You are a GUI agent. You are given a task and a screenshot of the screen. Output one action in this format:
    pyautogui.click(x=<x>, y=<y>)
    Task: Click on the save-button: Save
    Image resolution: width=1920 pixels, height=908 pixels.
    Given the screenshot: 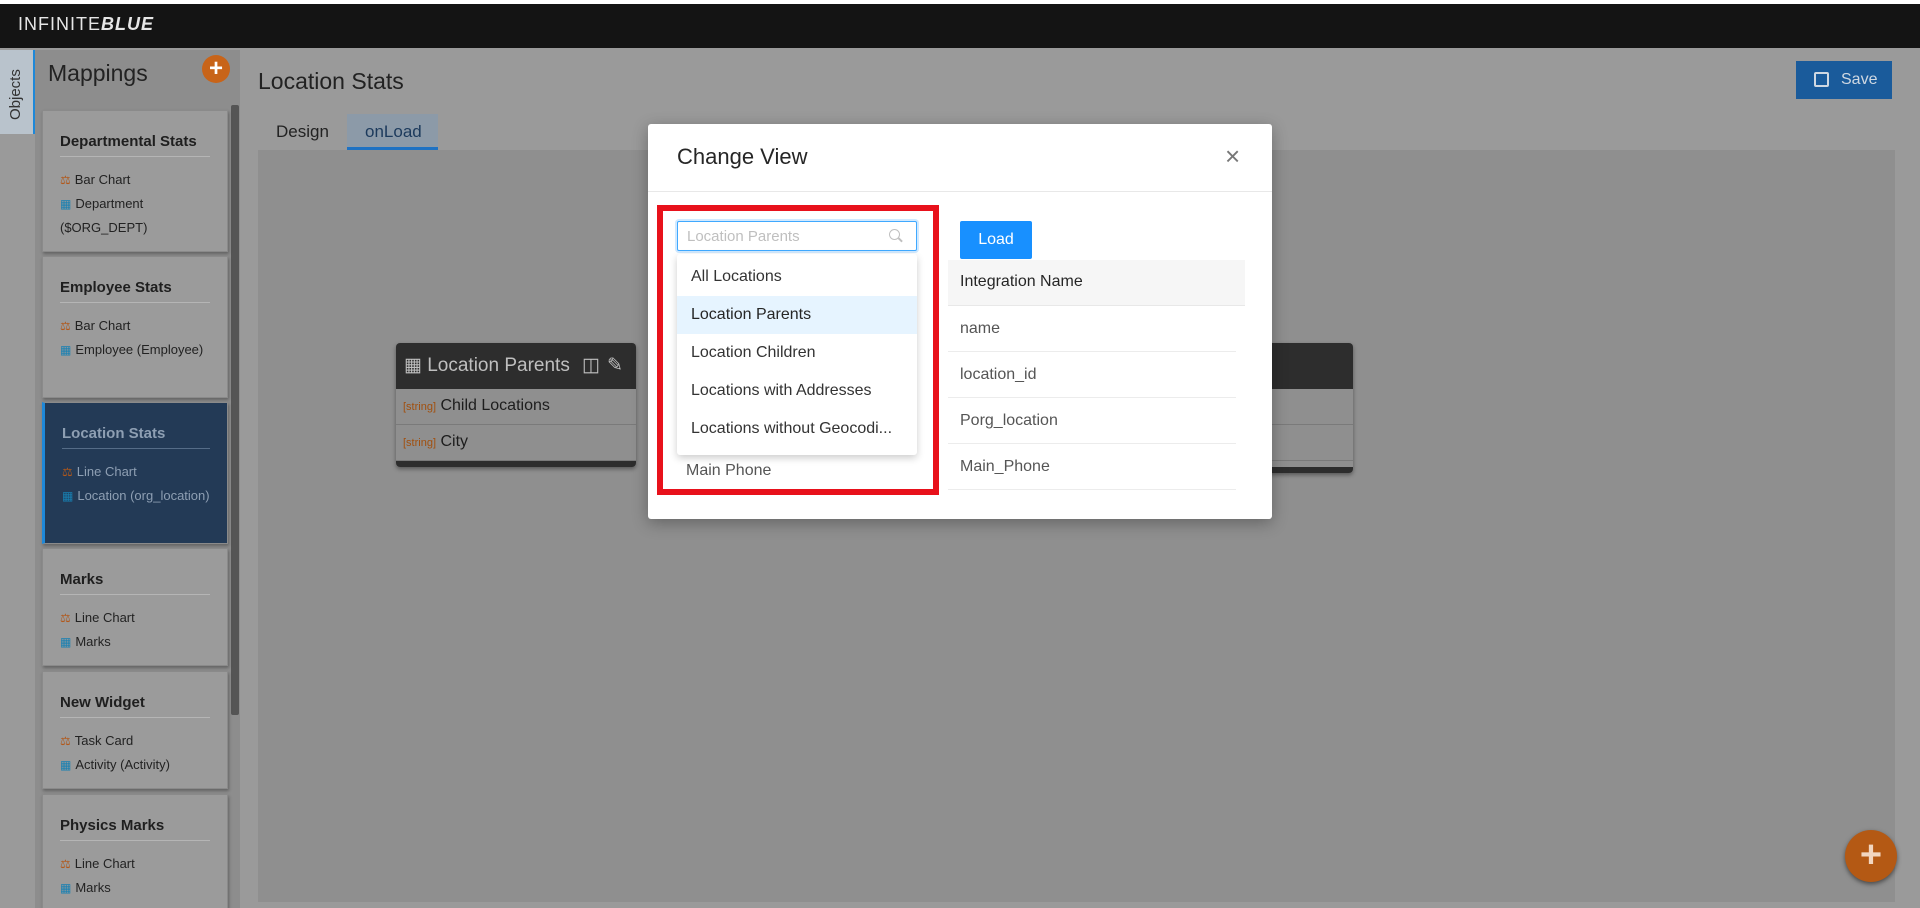 What is the action you would take?
    pyautogui.click(x=1844, y=80)
    